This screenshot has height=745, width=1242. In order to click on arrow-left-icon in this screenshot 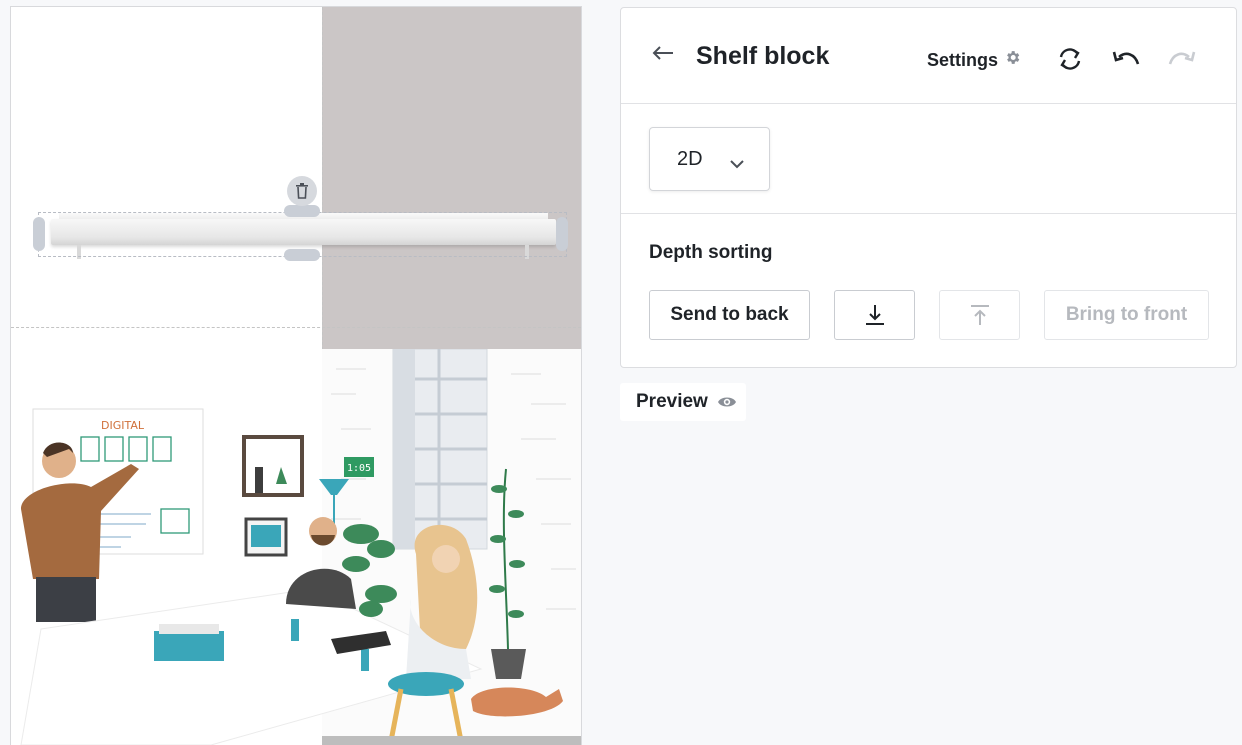, I will do `click(665, 53)`.